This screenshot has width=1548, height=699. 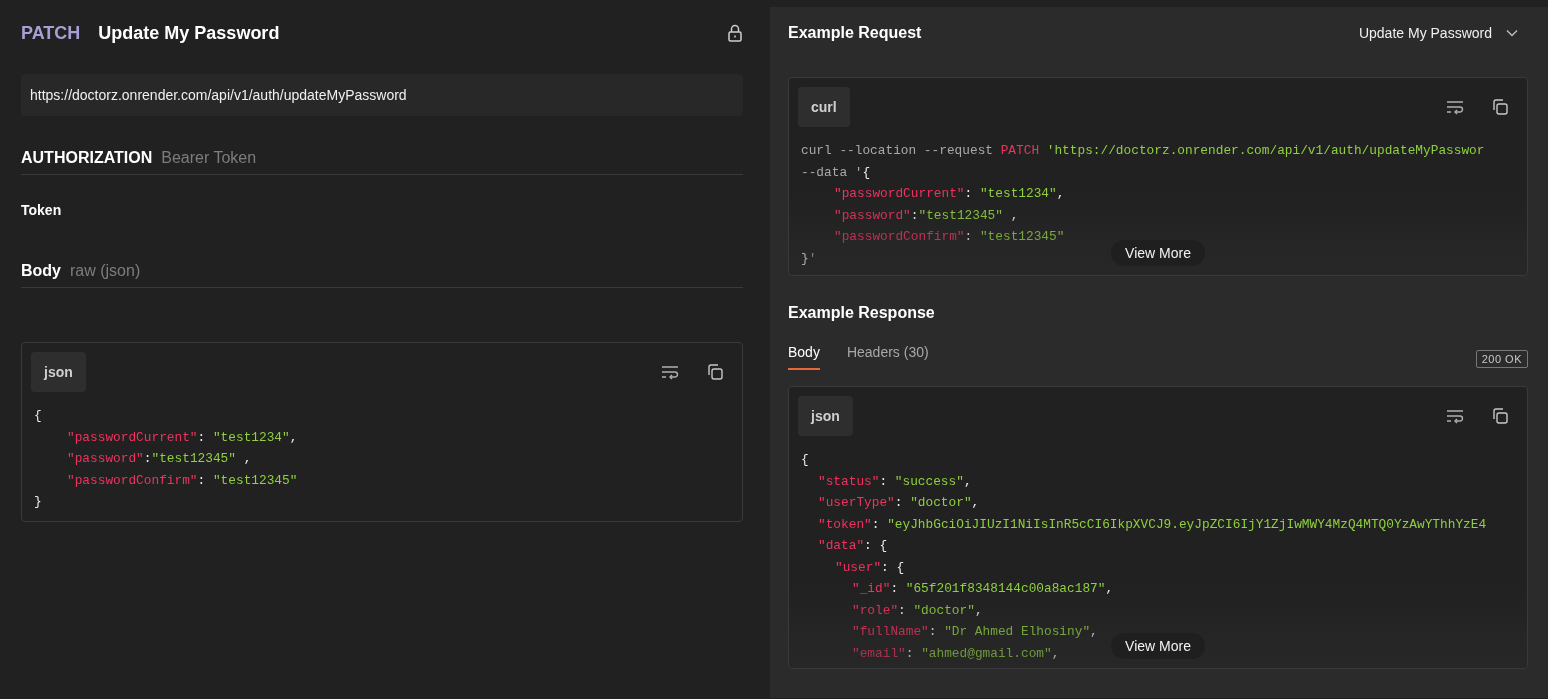 I want to click on method-label: PATCH, so click(x=51, y=33).